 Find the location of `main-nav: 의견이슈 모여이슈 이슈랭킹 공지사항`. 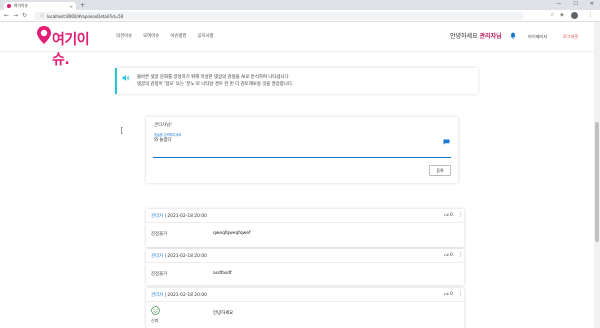

main-nav: 의견이슈 모여이슈 이슈랭킹 공지사항 is located at coordinates (165, 36).